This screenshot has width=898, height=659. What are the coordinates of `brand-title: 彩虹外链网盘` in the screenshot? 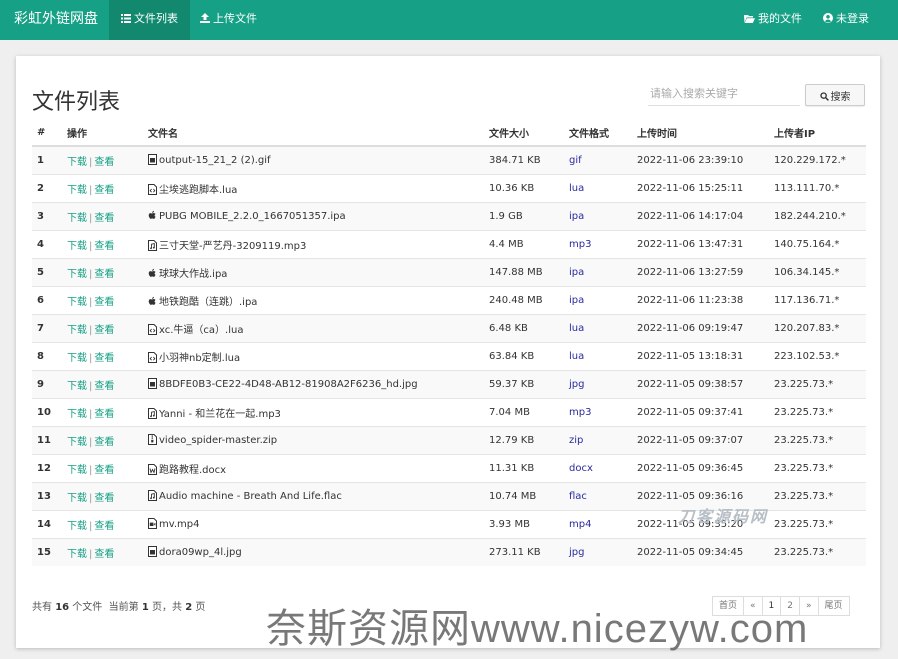 It's located at (56, 20).